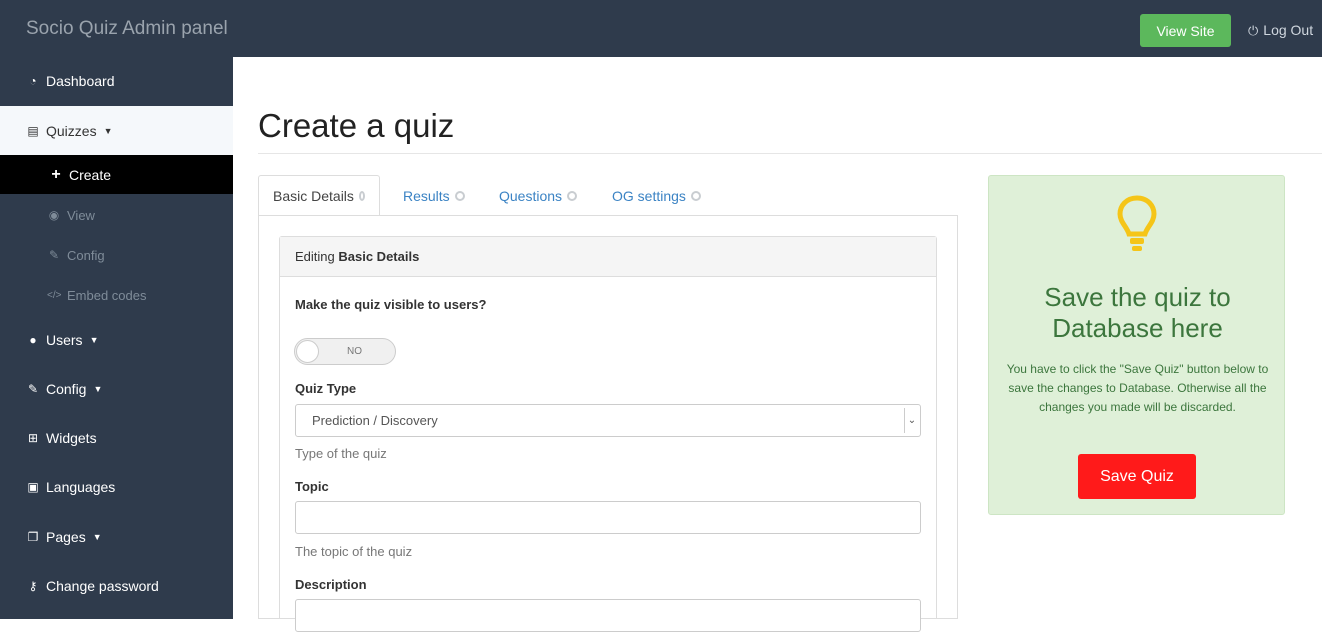 The image size is (1322, 632). I want to click on sidebar-item-widgets: ⊞ Widgets, so click(116, 437).